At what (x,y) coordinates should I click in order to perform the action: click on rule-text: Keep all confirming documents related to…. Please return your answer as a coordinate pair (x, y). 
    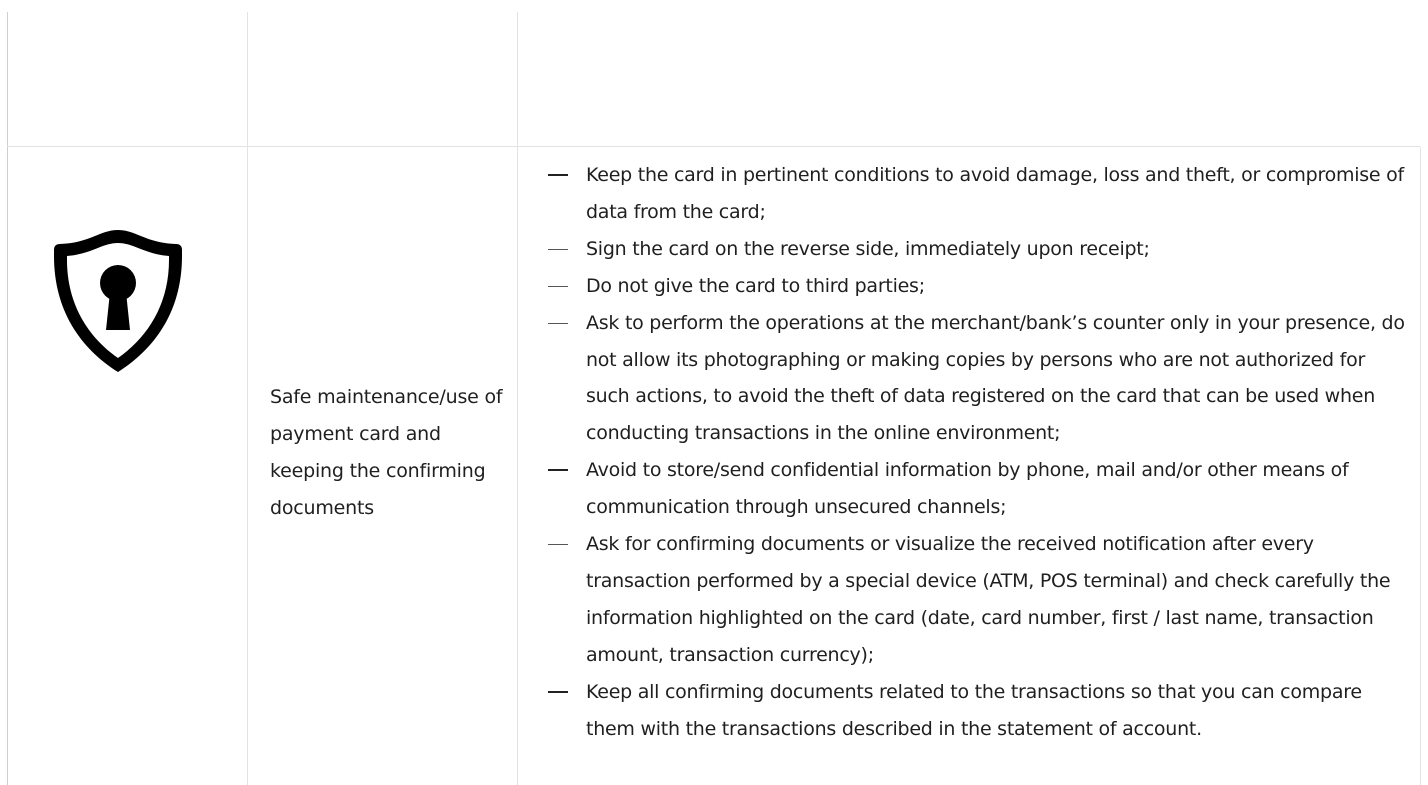
    Looking at the image, I should click on (974, 710).